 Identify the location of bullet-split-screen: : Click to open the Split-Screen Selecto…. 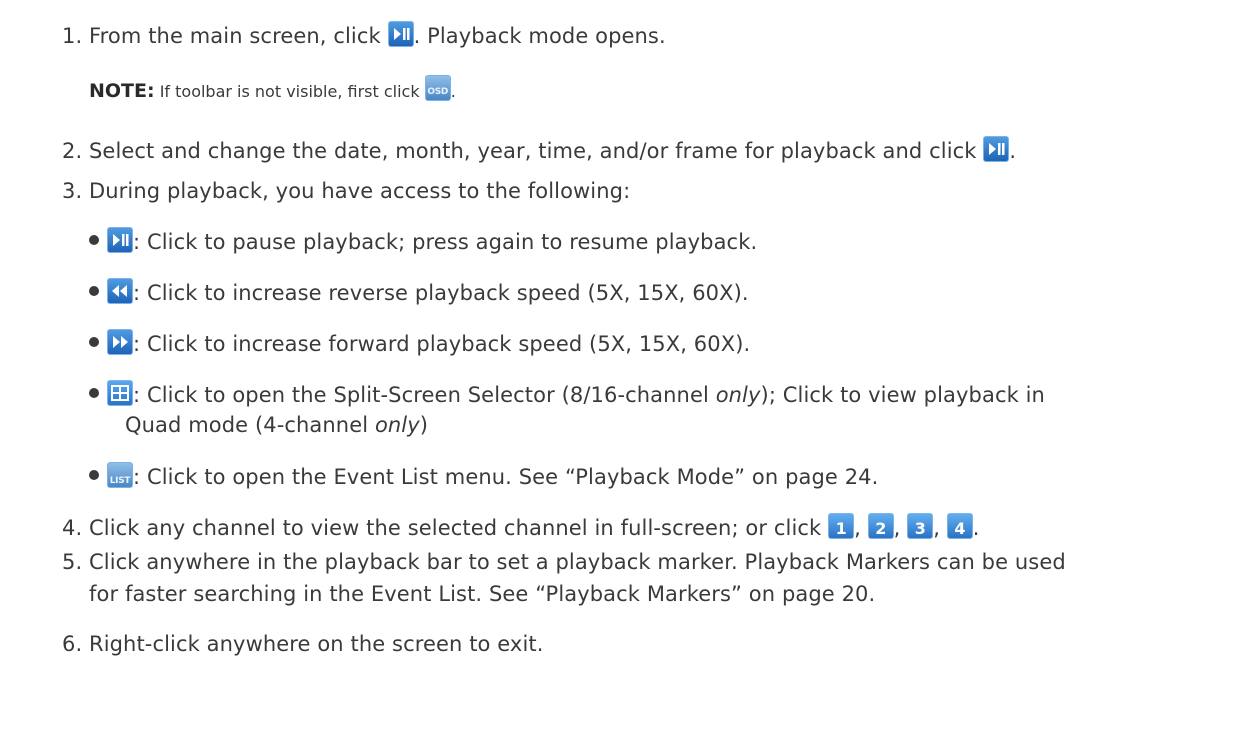
(567, 394).